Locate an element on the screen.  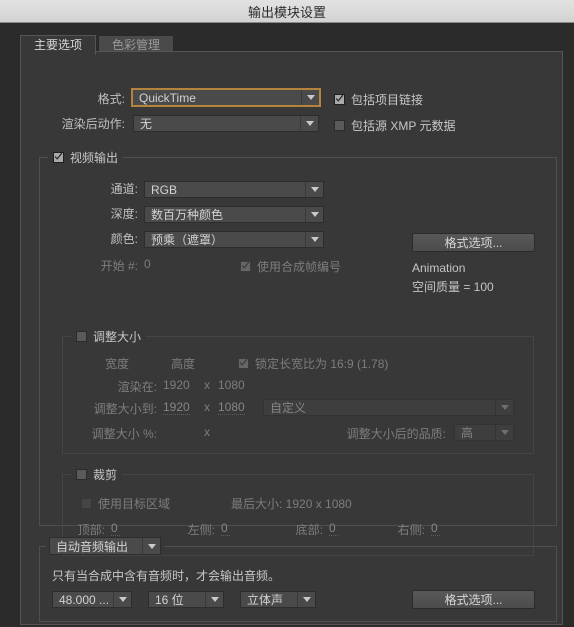
depth-label: 深度: is located at coordinates (124, 214).